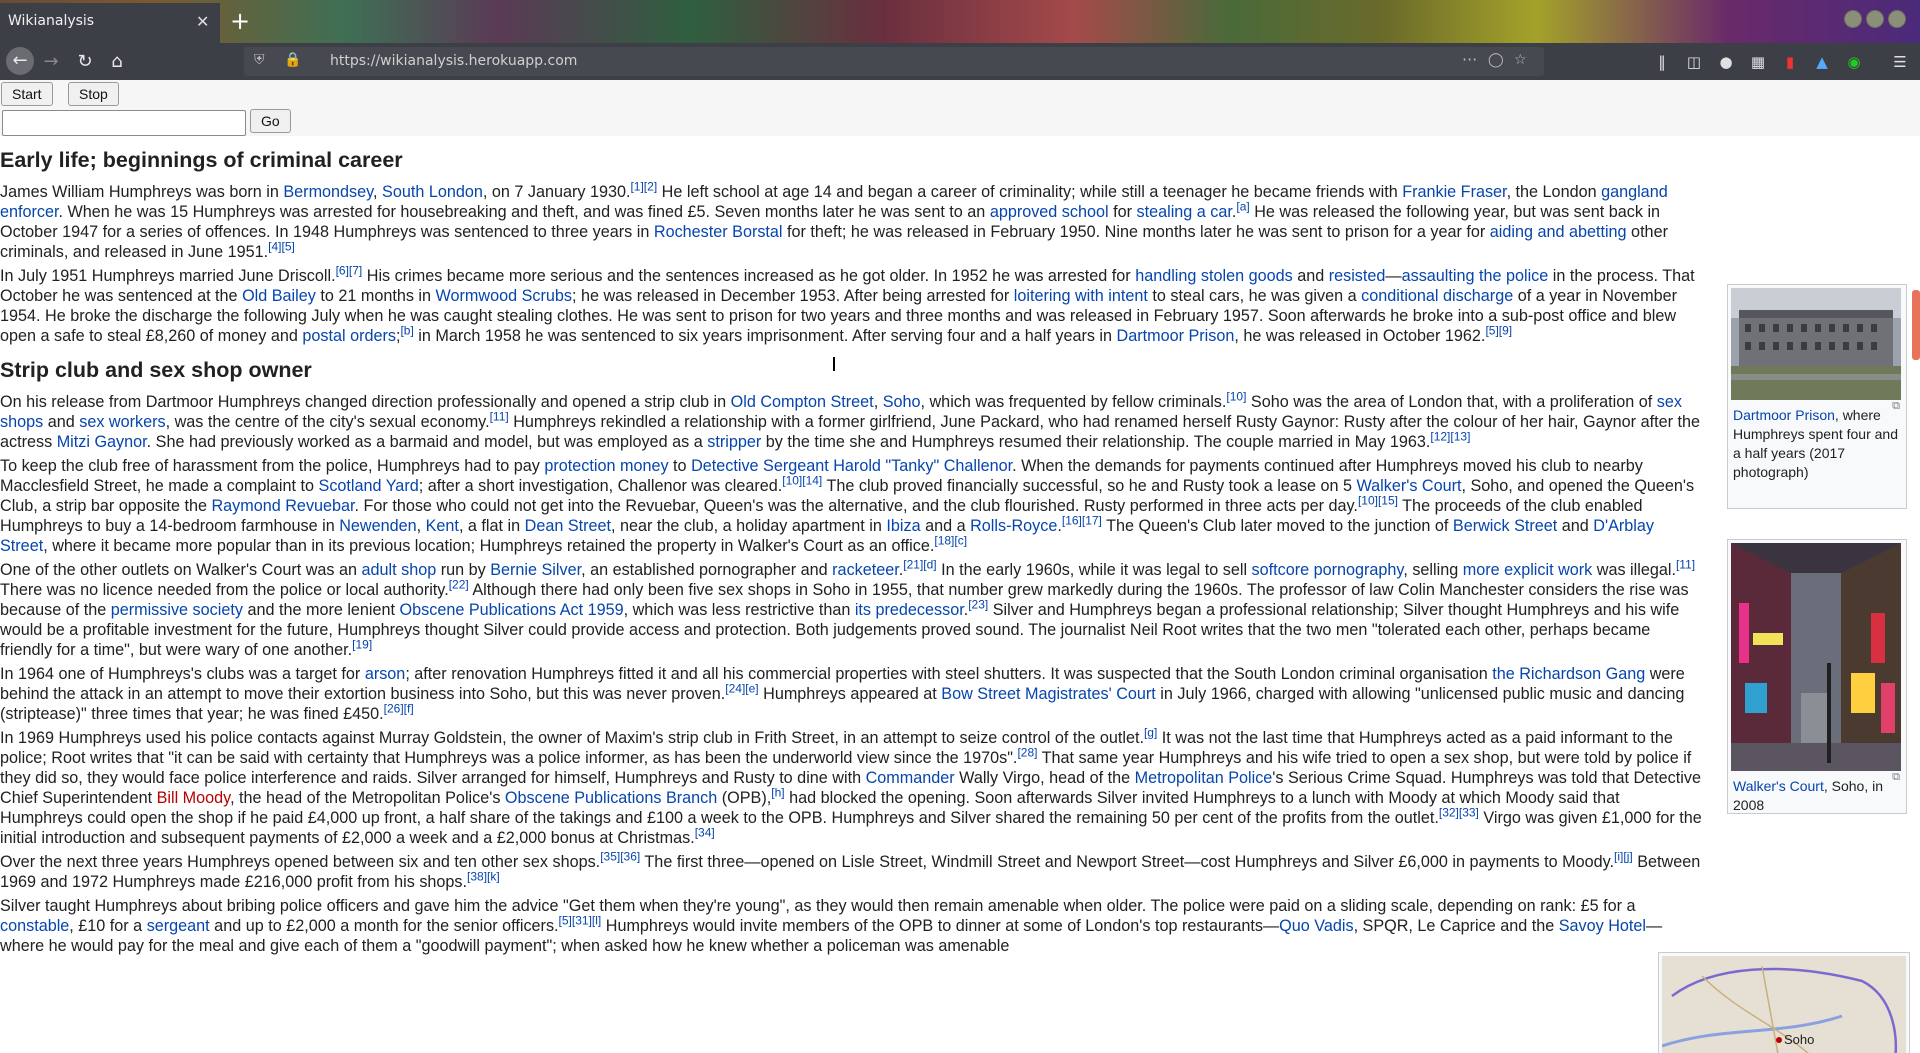 The image size is (1920, 1053). What do you see at coordinates (93, 94) in the screenshot?
I see `stop-button: Stop` at bounding box center [93, 94].